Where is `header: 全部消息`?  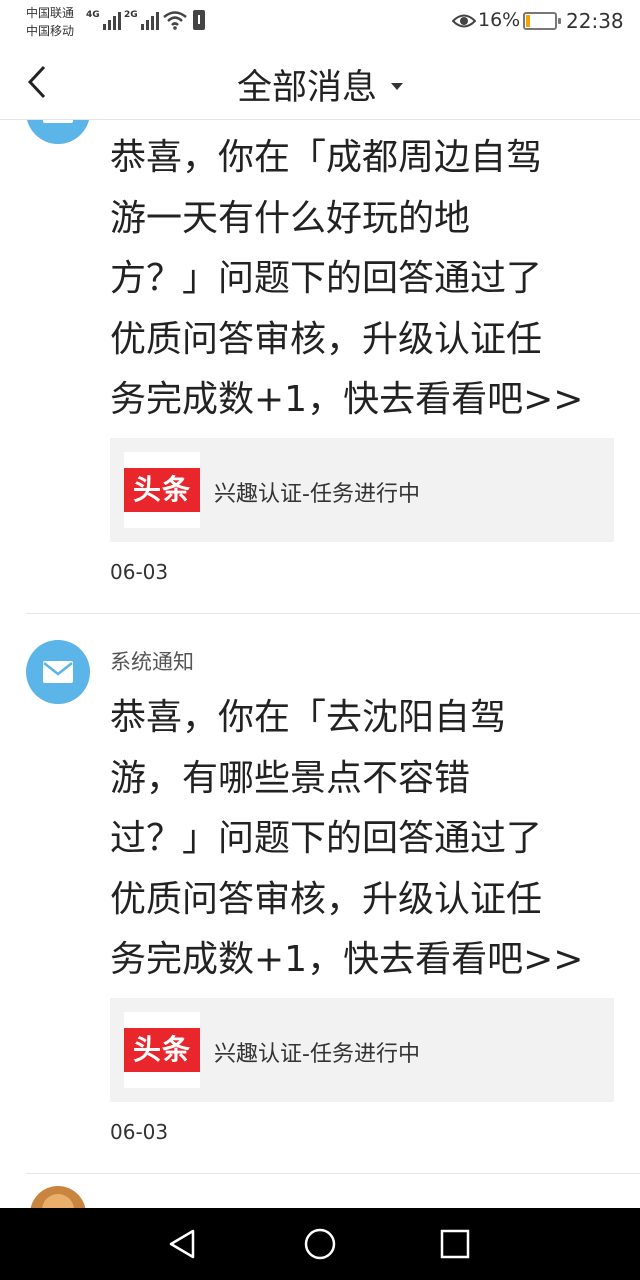 header: 全部消息 is located at coordinates (320, 82).